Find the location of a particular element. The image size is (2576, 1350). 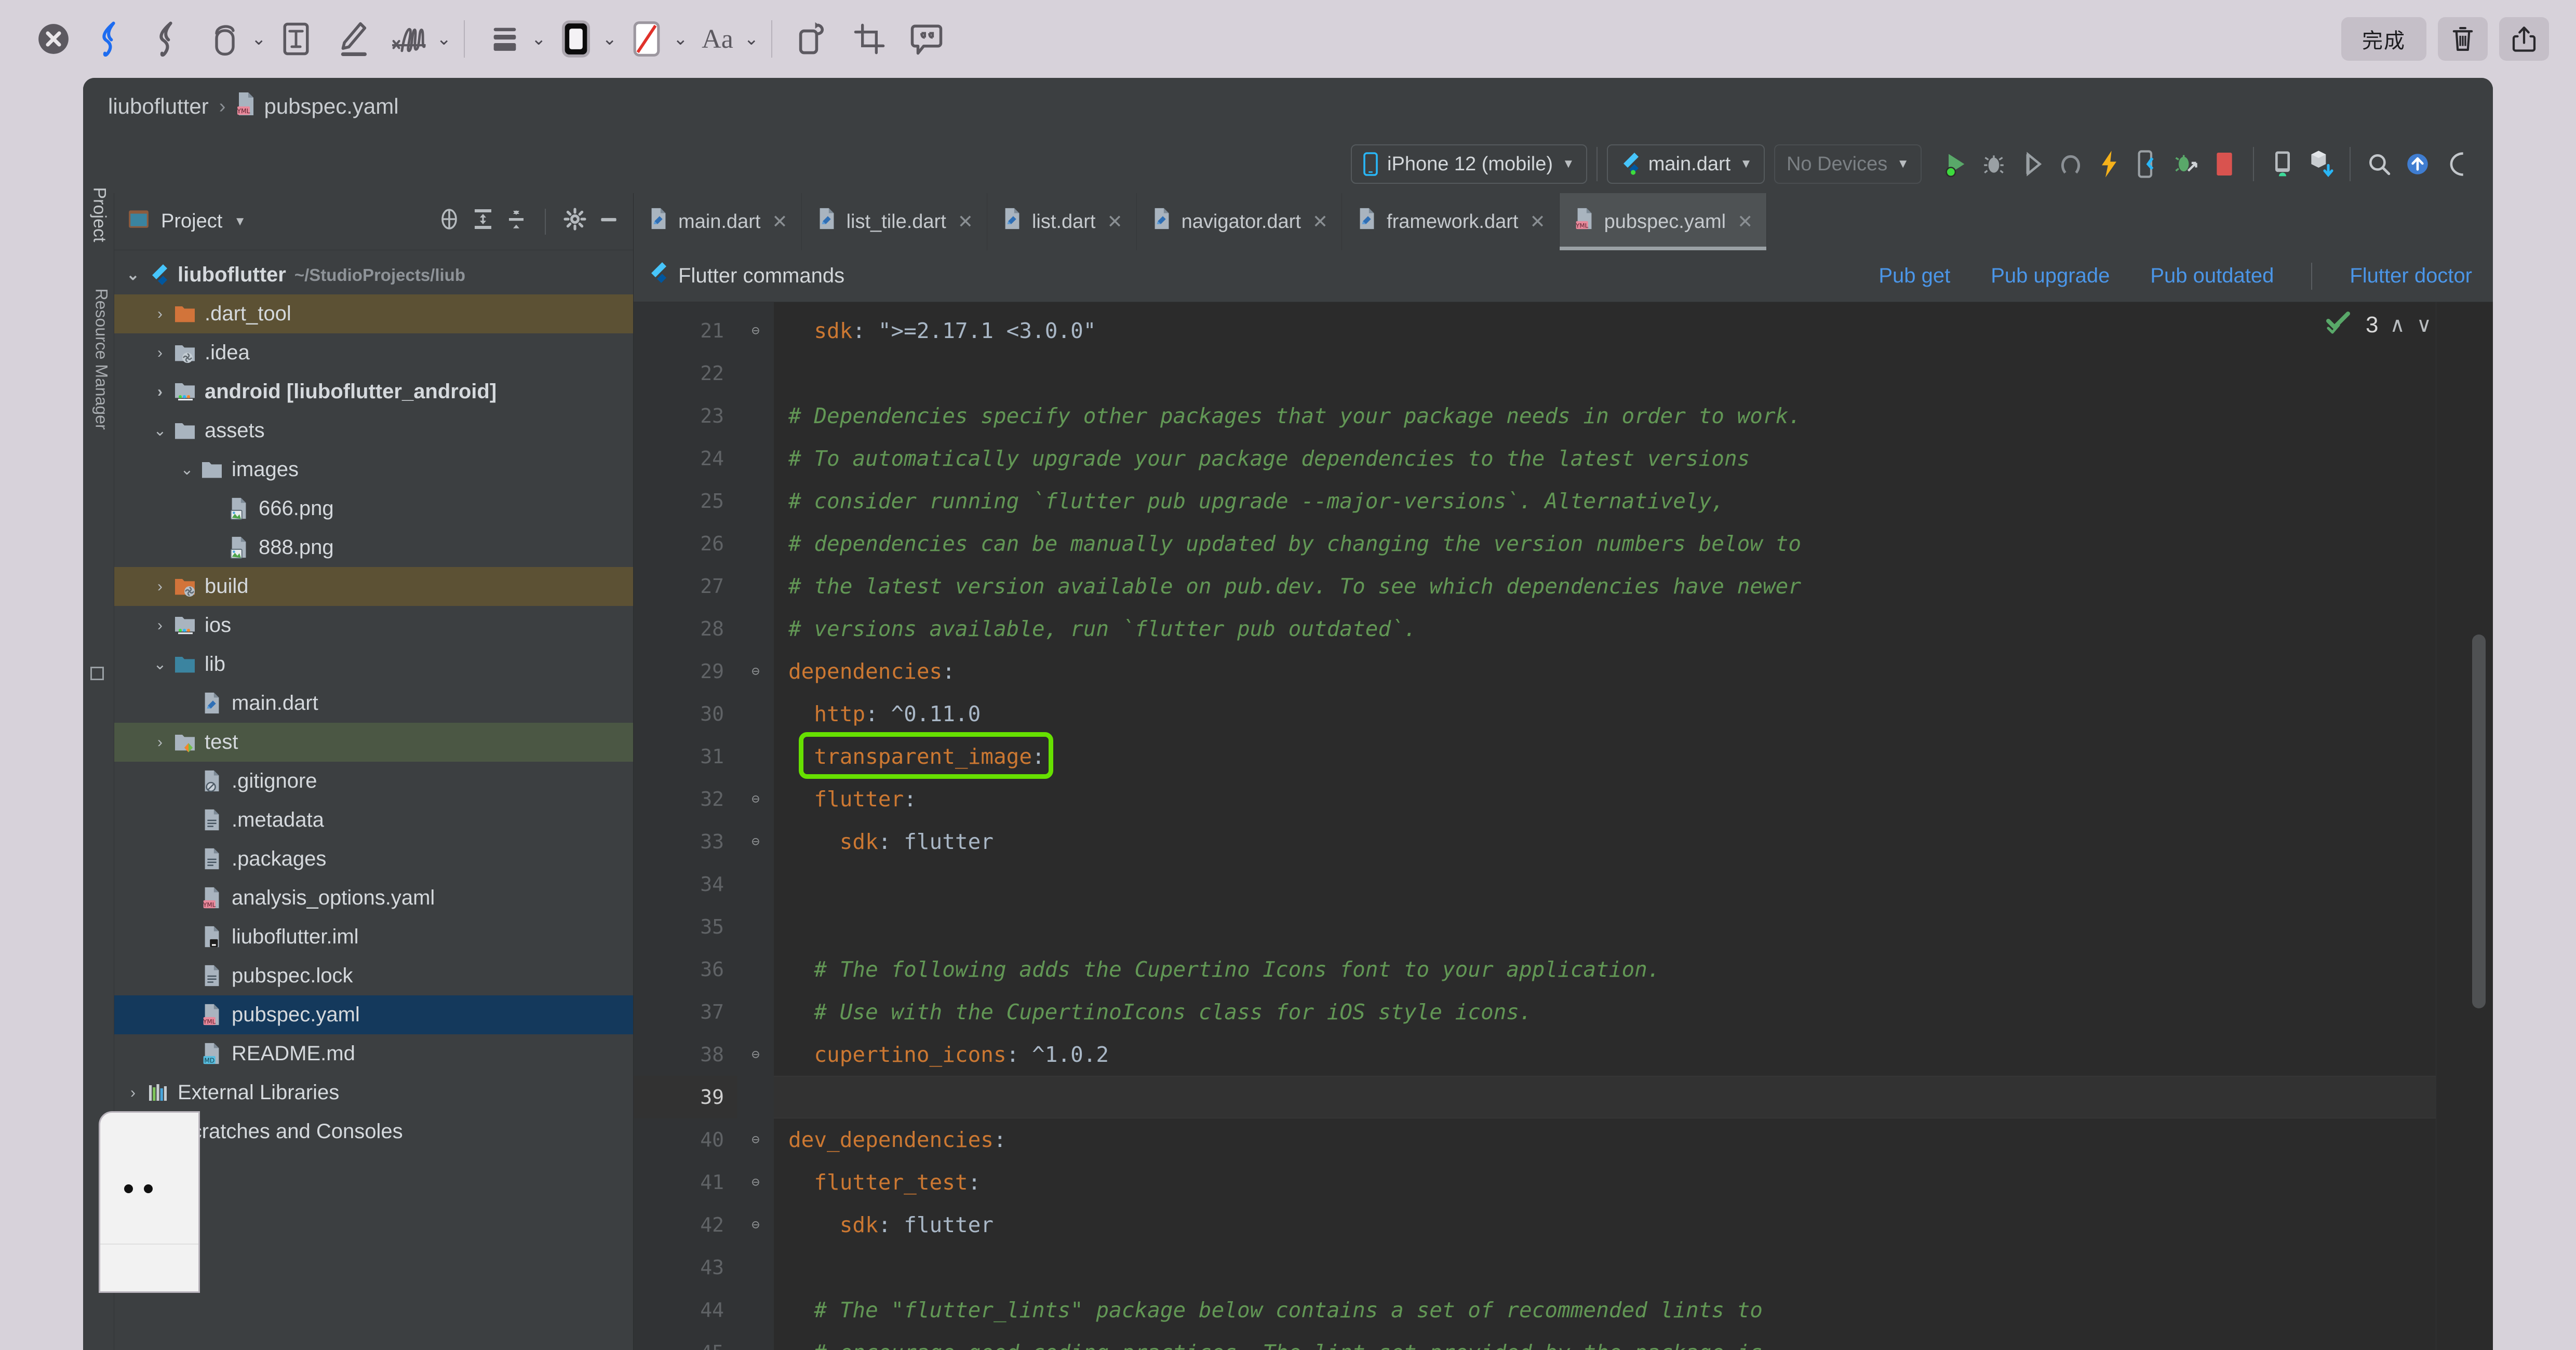

tree-item-ios: › ios is located at coordinates (374, 625).